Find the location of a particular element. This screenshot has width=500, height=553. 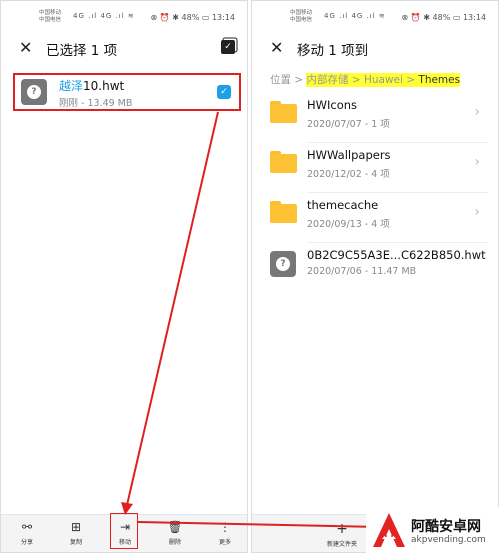

copy-button: ⊞ 复制 is located at coordinates (76, 532).